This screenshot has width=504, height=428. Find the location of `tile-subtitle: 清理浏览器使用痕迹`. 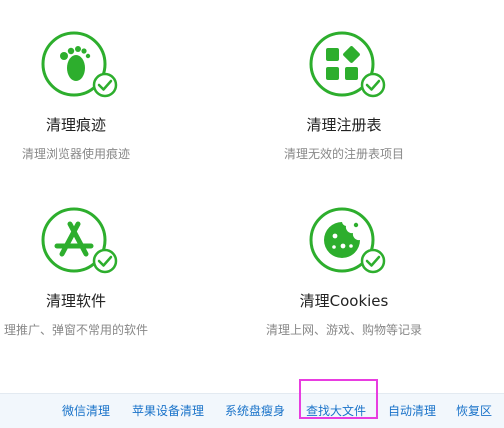

tile-subtitle: 清理浏览器使用痕迹 is located at coordinates (75, 154).